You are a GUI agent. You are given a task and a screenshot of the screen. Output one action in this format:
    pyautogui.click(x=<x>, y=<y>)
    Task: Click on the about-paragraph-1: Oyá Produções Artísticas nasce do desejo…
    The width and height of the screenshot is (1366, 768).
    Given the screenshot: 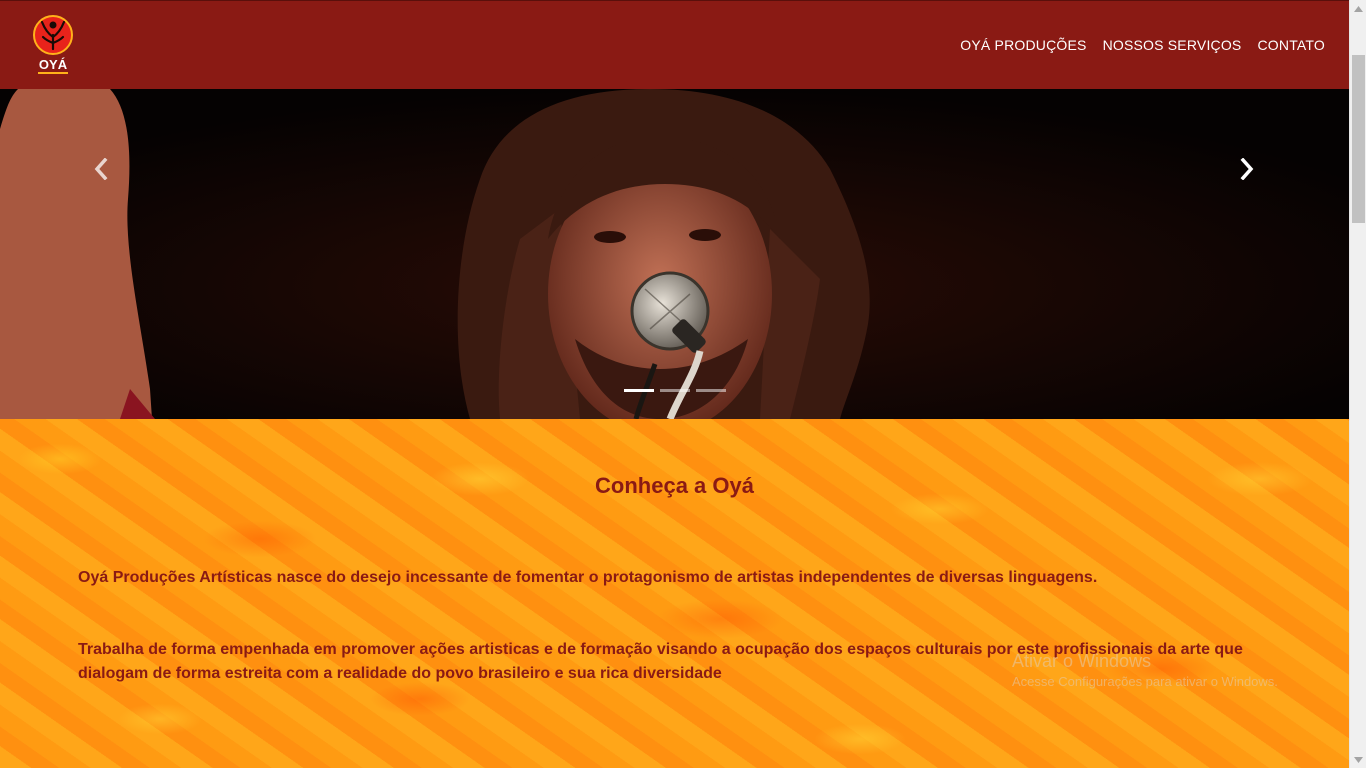 What is the action you would take?
    pyautogui.click(x=588, y=577)
    